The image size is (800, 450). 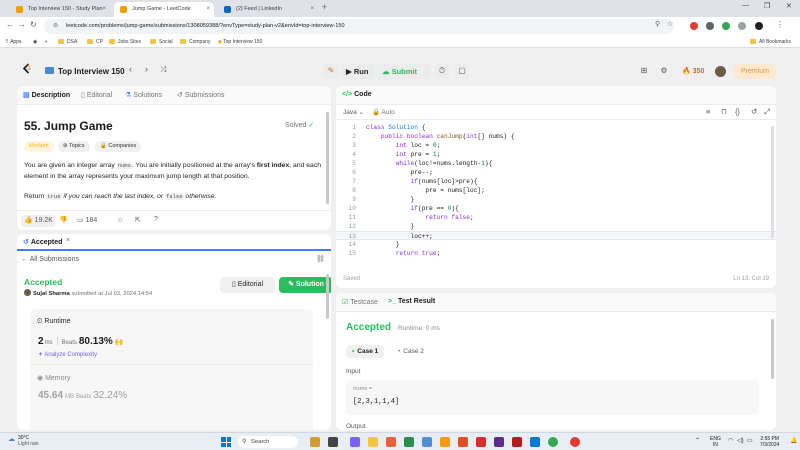 I want to click on dislike-icon: 👎, so click(x=63, y=220).